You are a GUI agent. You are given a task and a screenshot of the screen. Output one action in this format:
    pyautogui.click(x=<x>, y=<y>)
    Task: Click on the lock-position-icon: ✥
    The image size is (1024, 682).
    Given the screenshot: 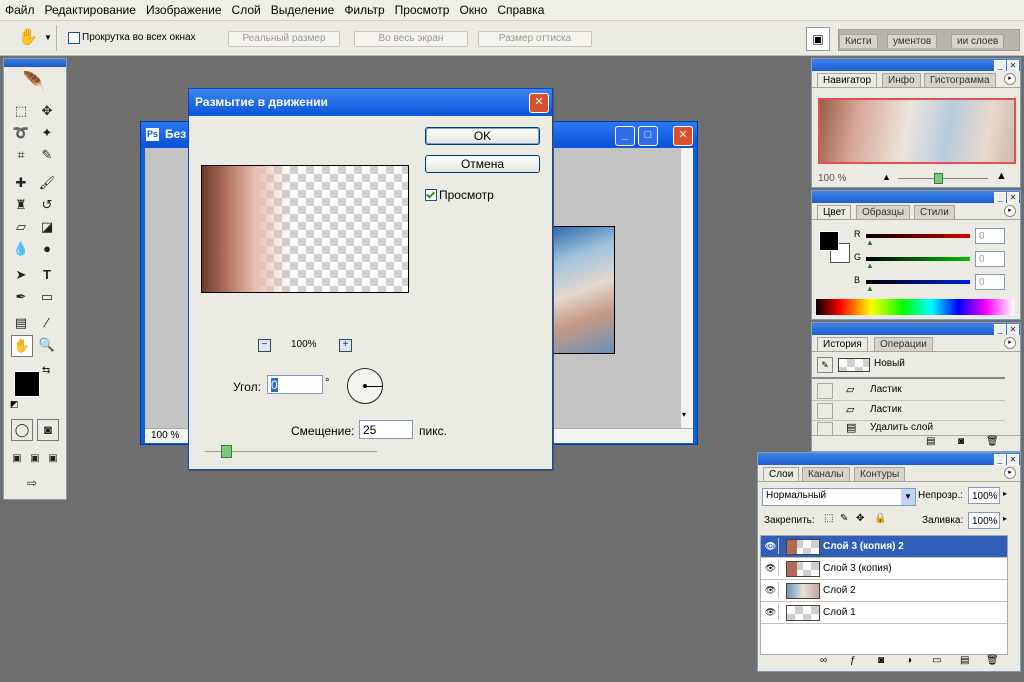 What is the action you would take?
    pyautogui.click(x=860, y=518)
    